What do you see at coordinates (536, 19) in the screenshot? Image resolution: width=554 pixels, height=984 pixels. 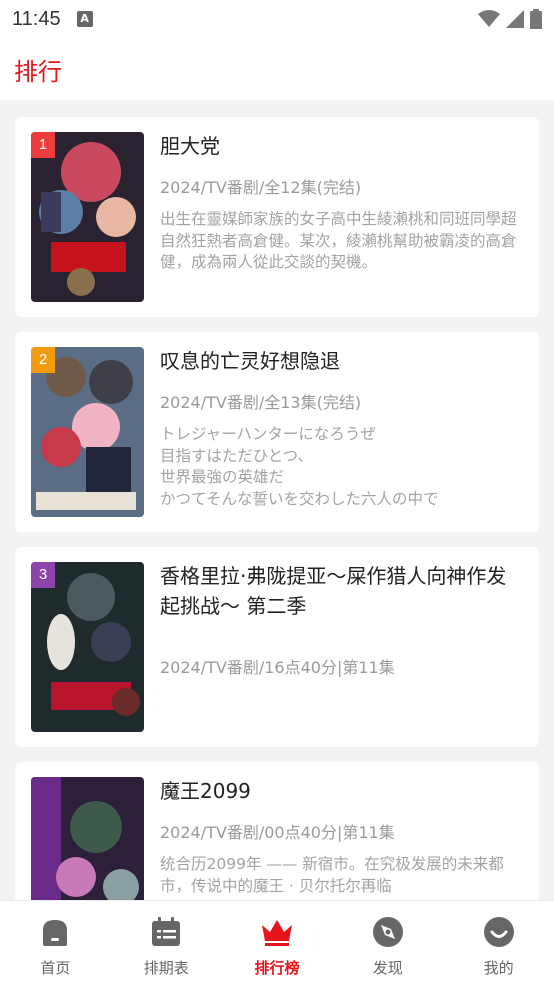 I see `battery-icon` at bounding box center [536, 19].